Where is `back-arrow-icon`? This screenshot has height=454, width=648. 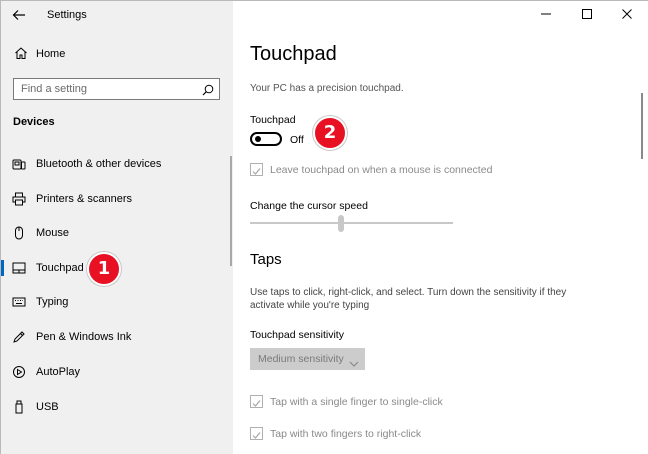 back-arrow-icon is located at coordinates (19, 15).